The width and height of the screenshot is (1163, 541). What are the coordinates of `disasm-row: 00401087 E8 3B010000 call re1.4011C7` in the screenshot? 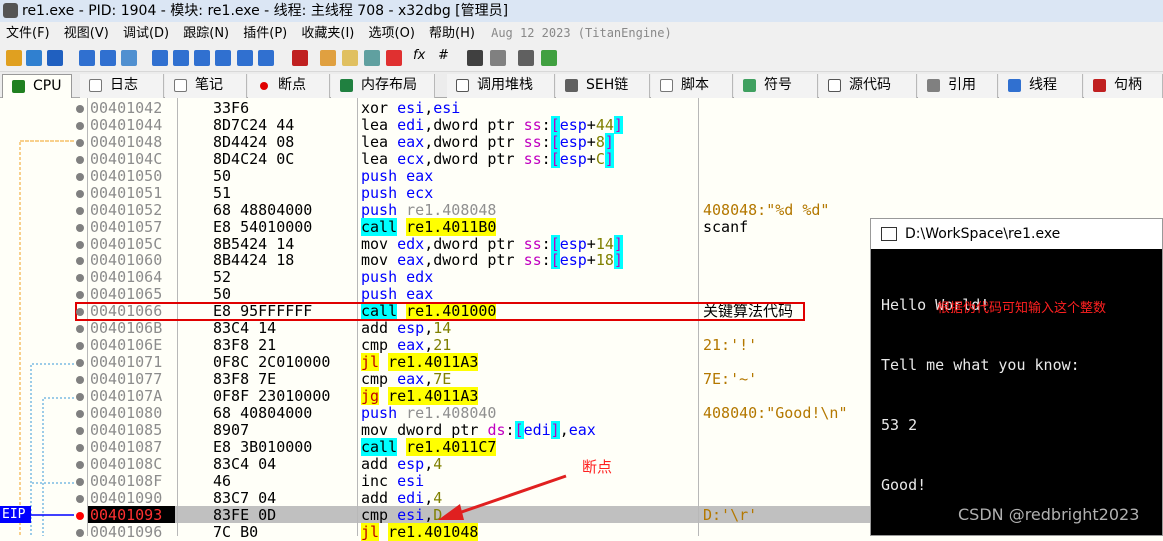 It's located at (477, 446).